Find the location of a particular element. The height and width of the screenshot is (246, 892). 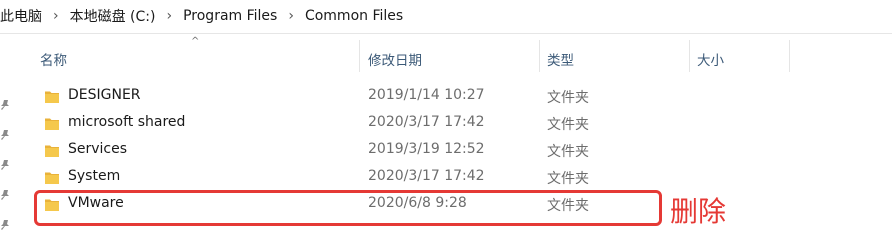

file-row: System 2020/3/17 17:42 文件夹 is located at coordinates (446, 177).